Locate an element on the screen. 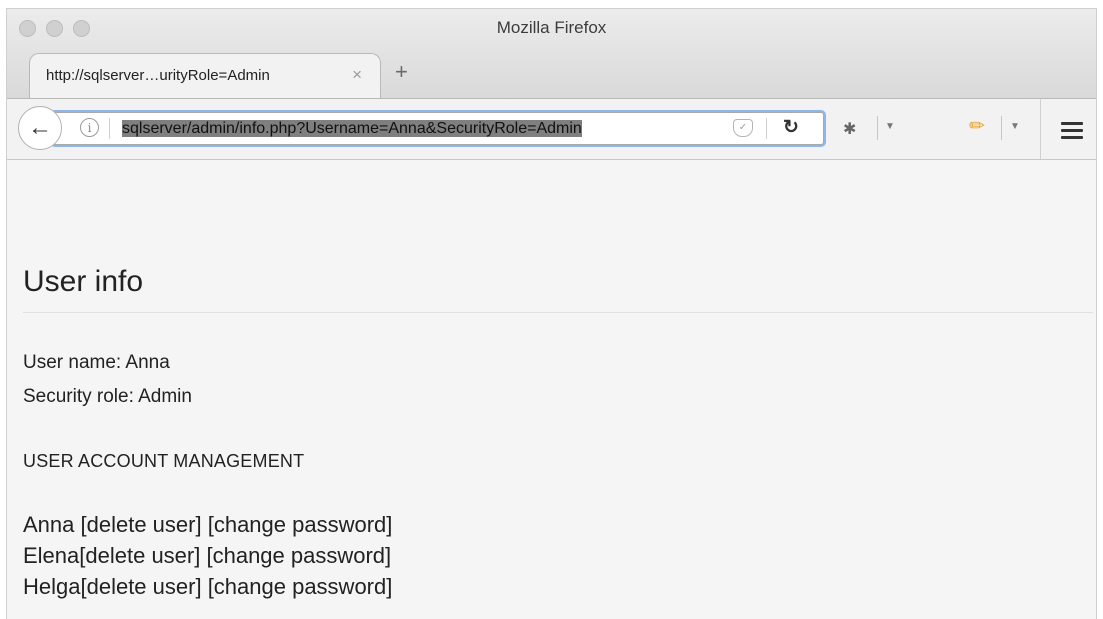 The height and width of the screenshot is (619, 1103). page-title: User info is located at coordinates (83, 281).